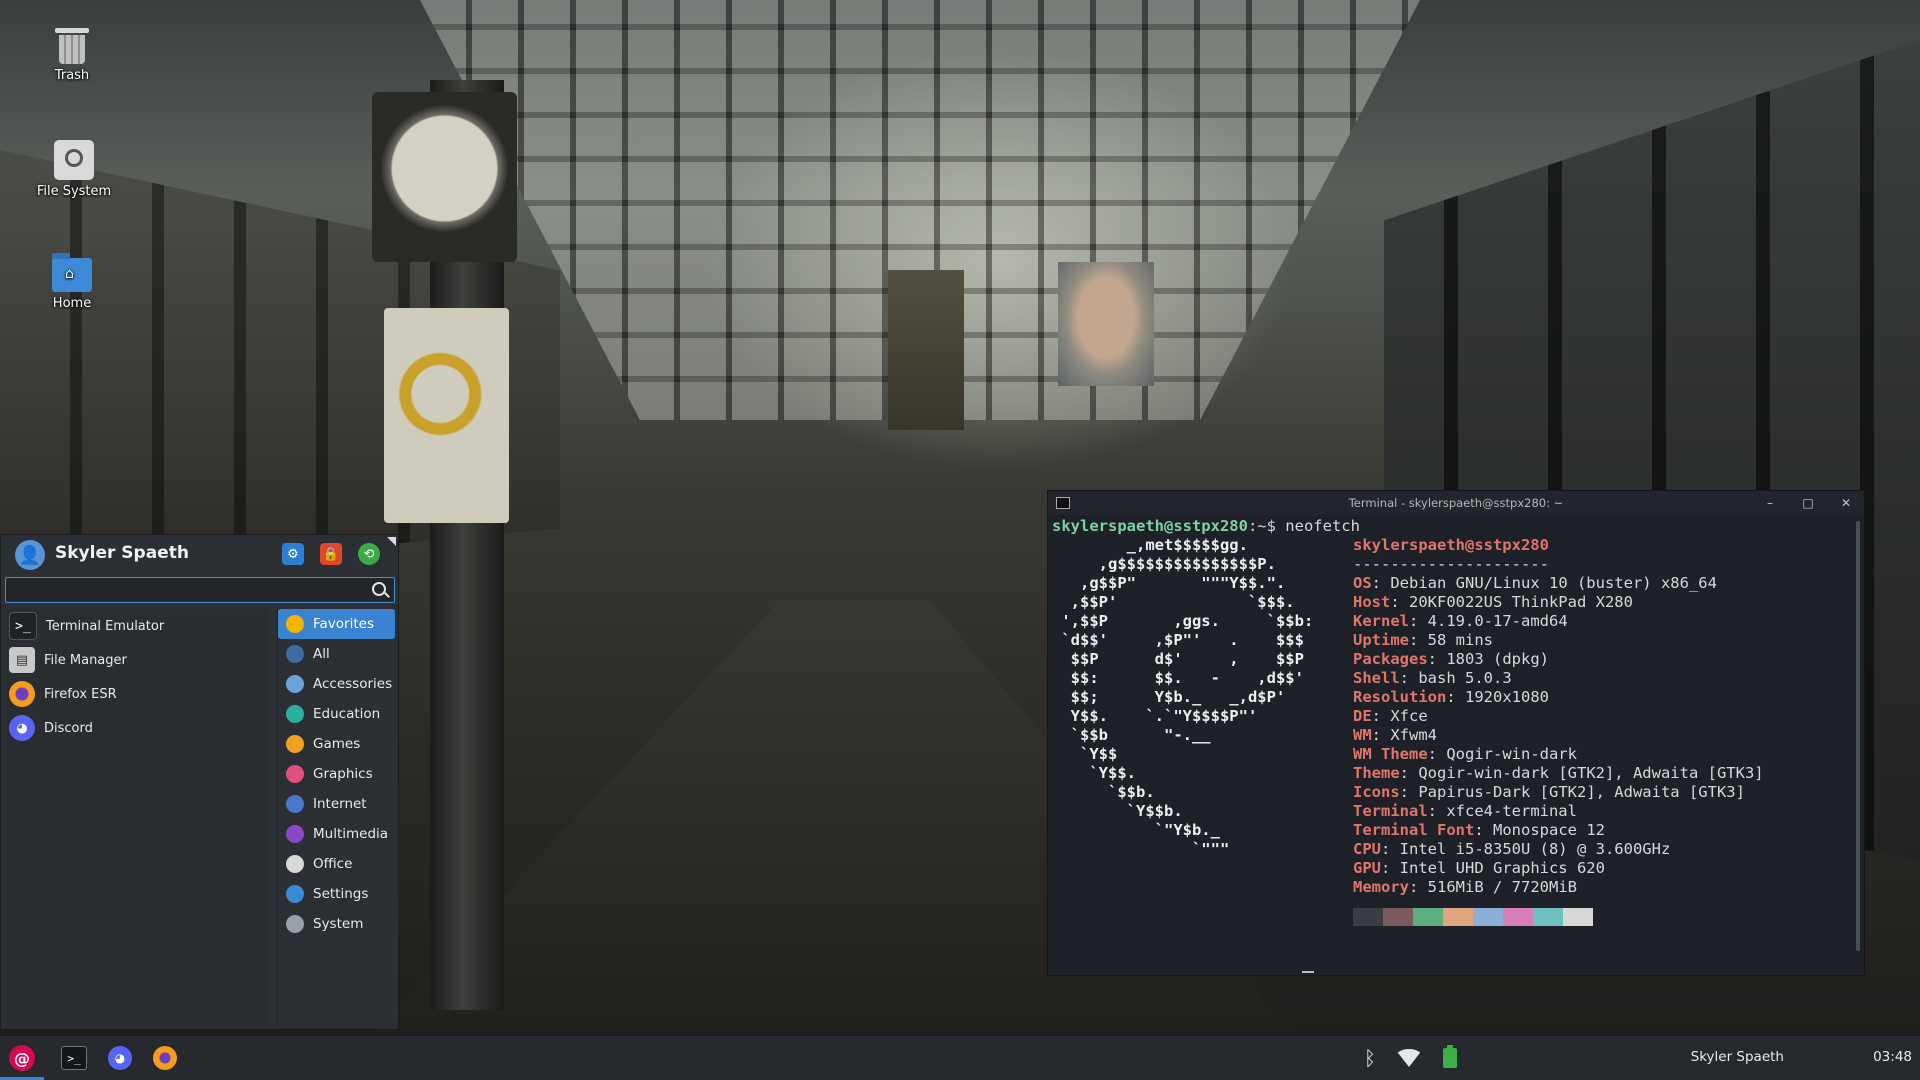  What do you see at coordinates (280, 365) in the screenshot?
I see `wallpaper-train-left` at bounding box center [280, 365].